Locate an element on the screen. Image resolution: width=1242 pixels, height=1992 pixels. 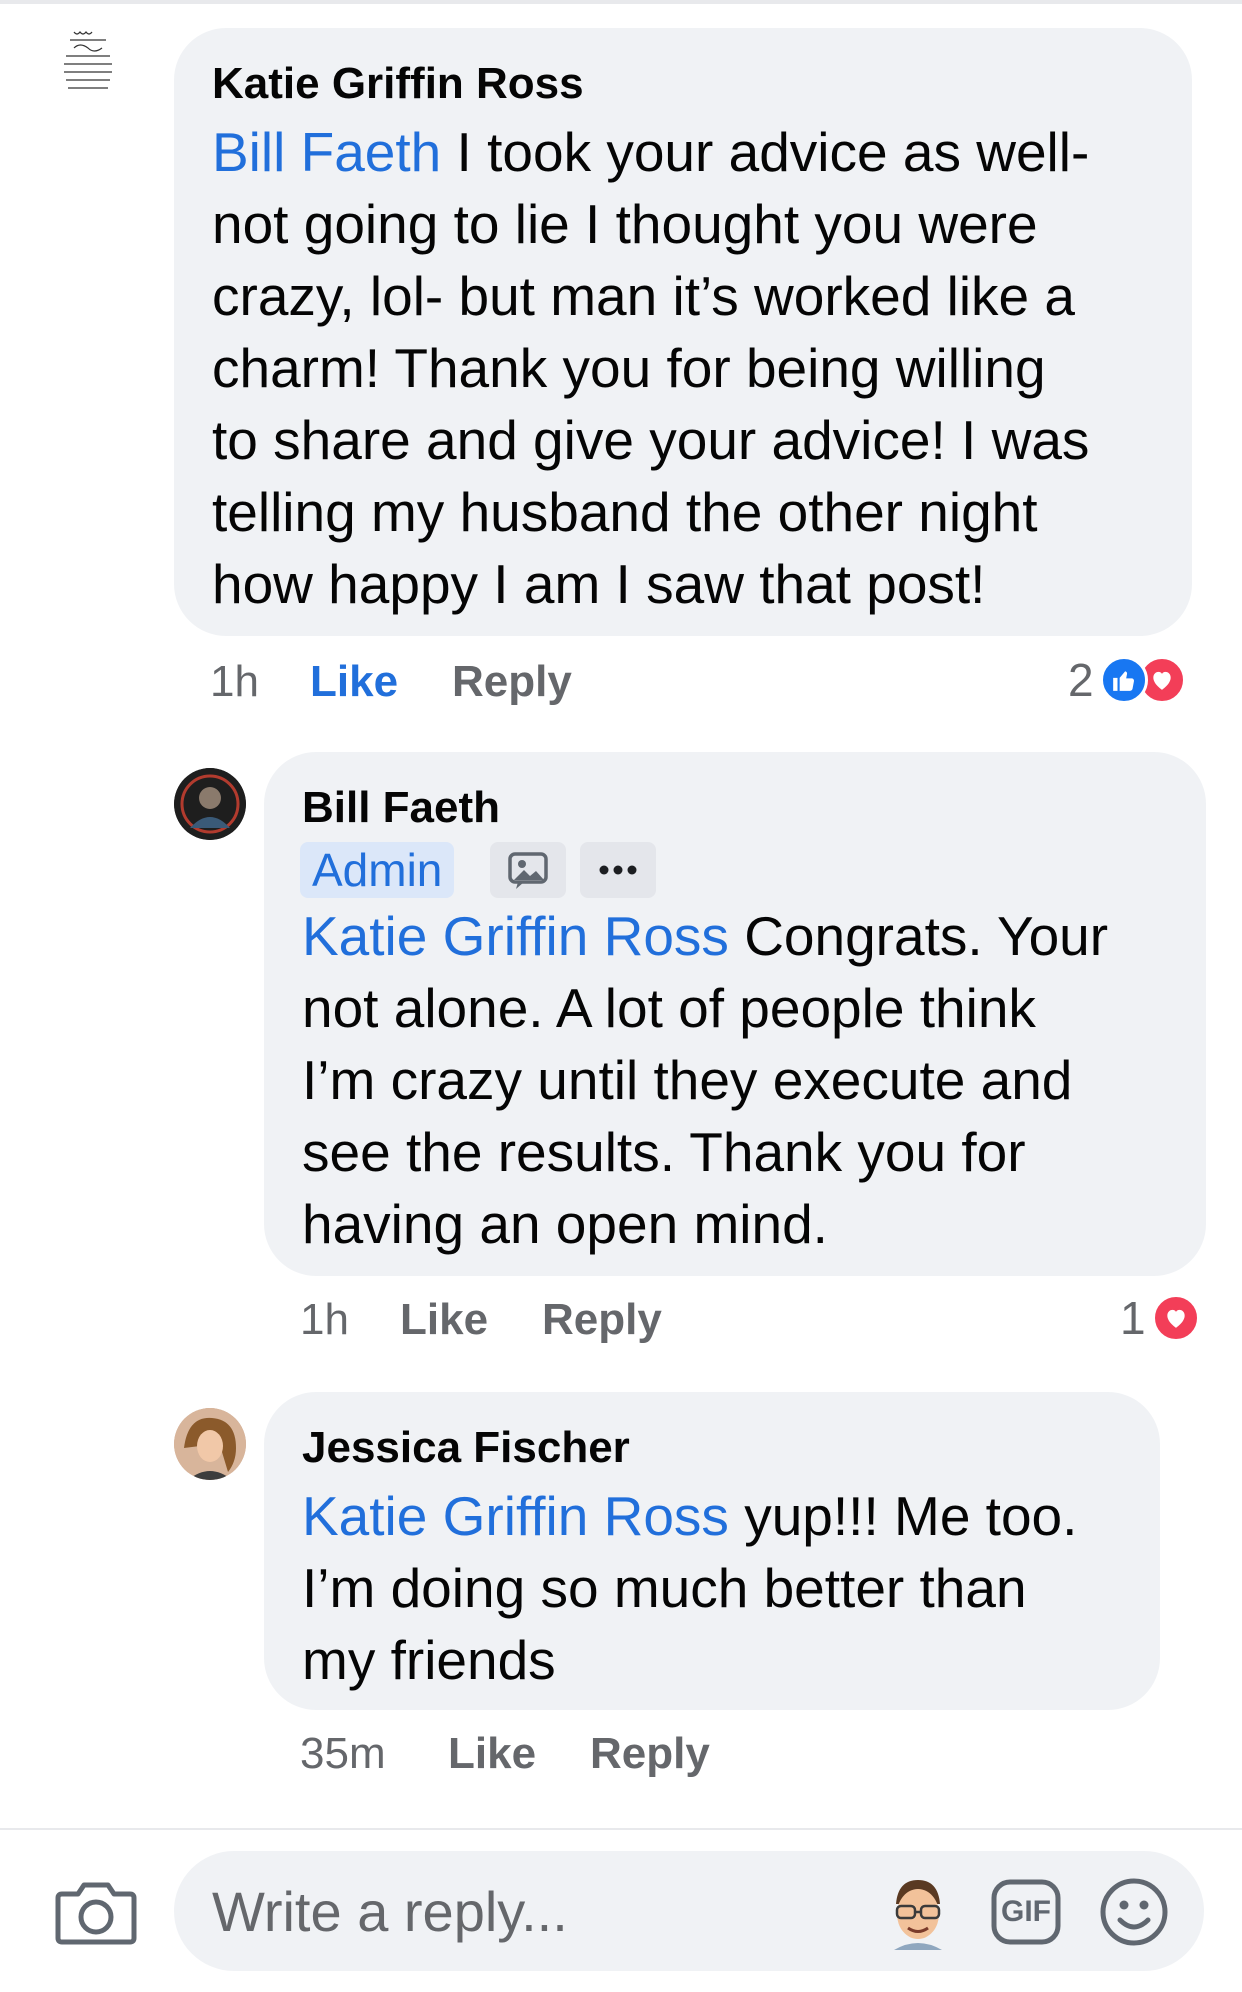
comment-text-line: I’m crazy until they execute and is located at coordinates (687, 1080).